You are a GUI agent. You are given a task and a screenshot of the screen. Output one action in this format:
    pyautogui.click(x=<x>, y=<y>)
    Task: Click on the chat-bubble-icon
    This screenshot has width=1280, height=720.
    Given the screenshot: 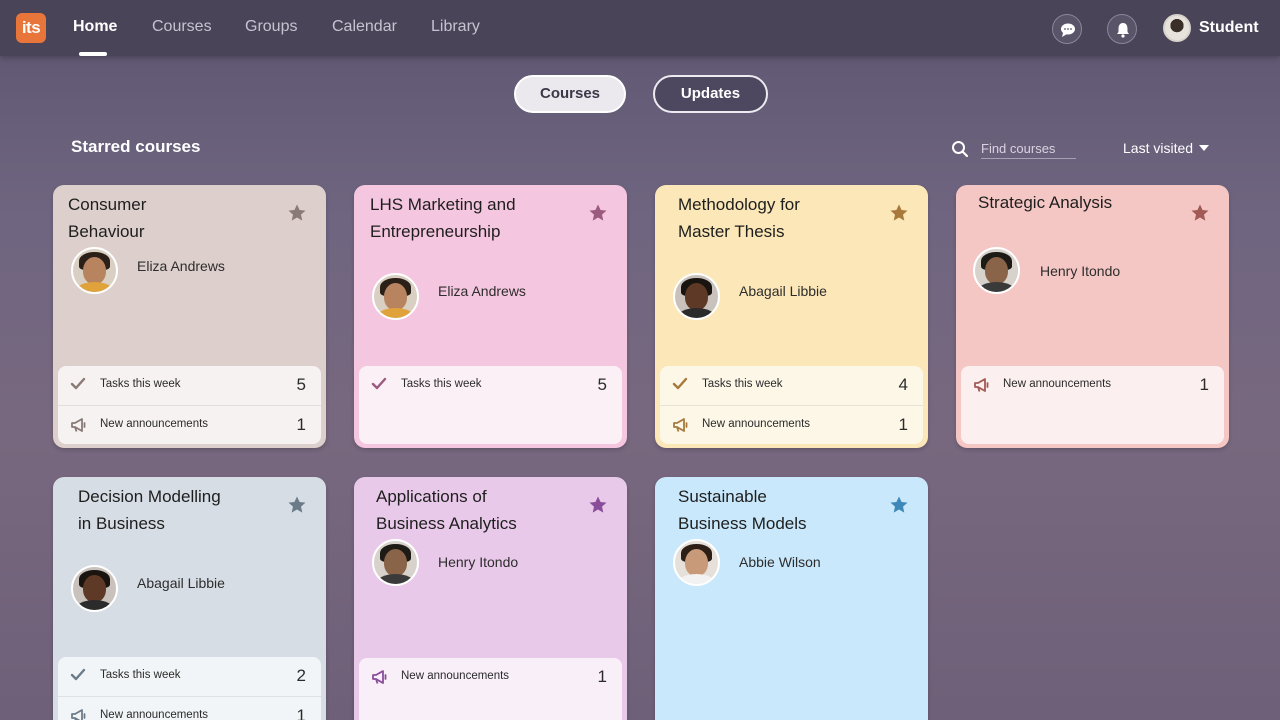 What is the action you would take?
    pyautogui.click(x=1068, y=30)
    